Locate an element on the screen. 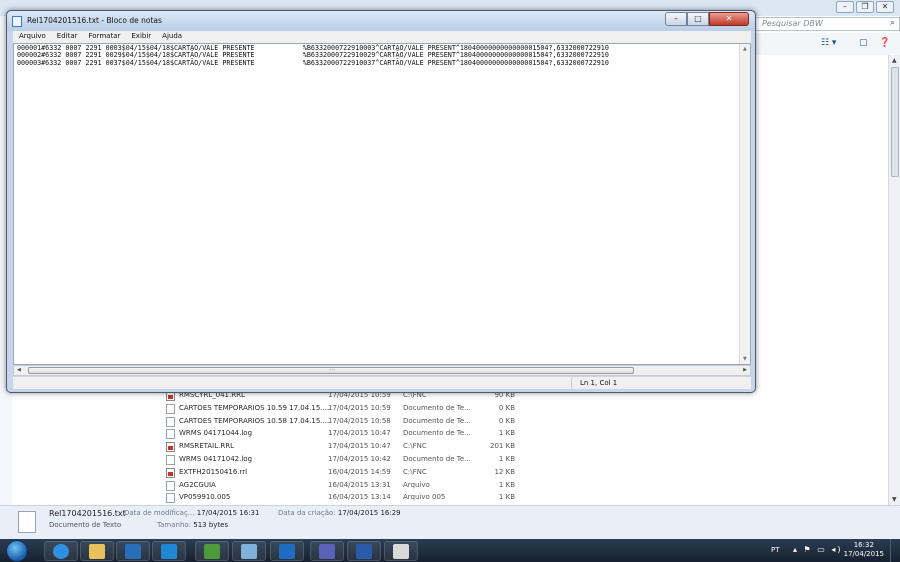 The height and width of the screenshot is (562, 900). taskbar: PT ▴ ⚑ ▭ ◂) 16:32 17/04/2015 is located at coordinates (450, 550).